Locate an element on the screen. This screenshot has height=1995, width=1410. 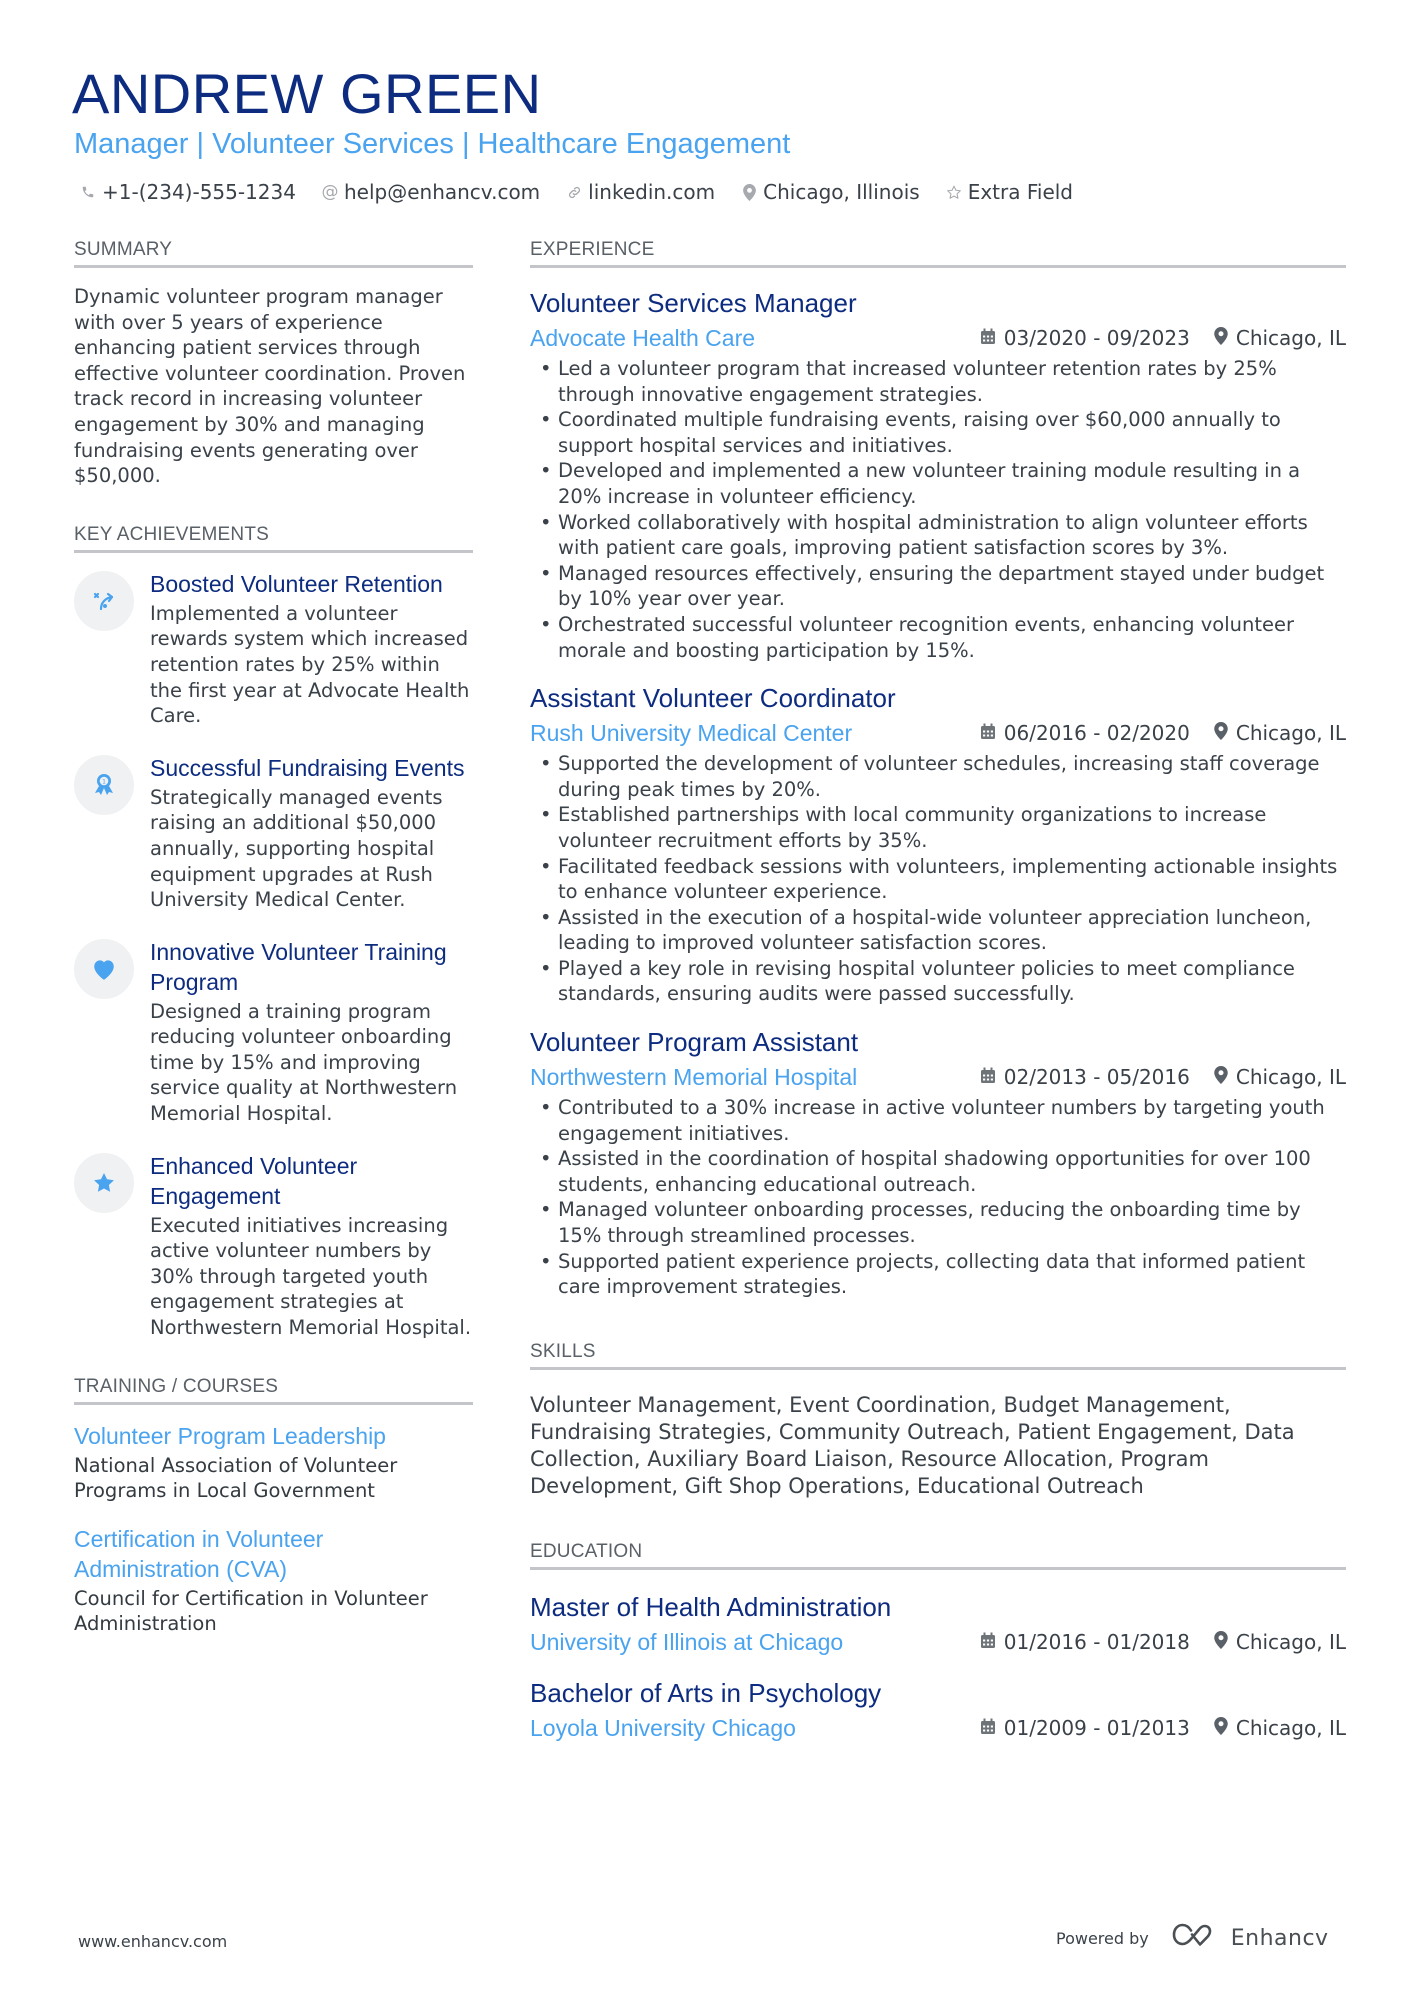
course-title: Volunteer Program Leadership is located at coordinates (230, 1435).